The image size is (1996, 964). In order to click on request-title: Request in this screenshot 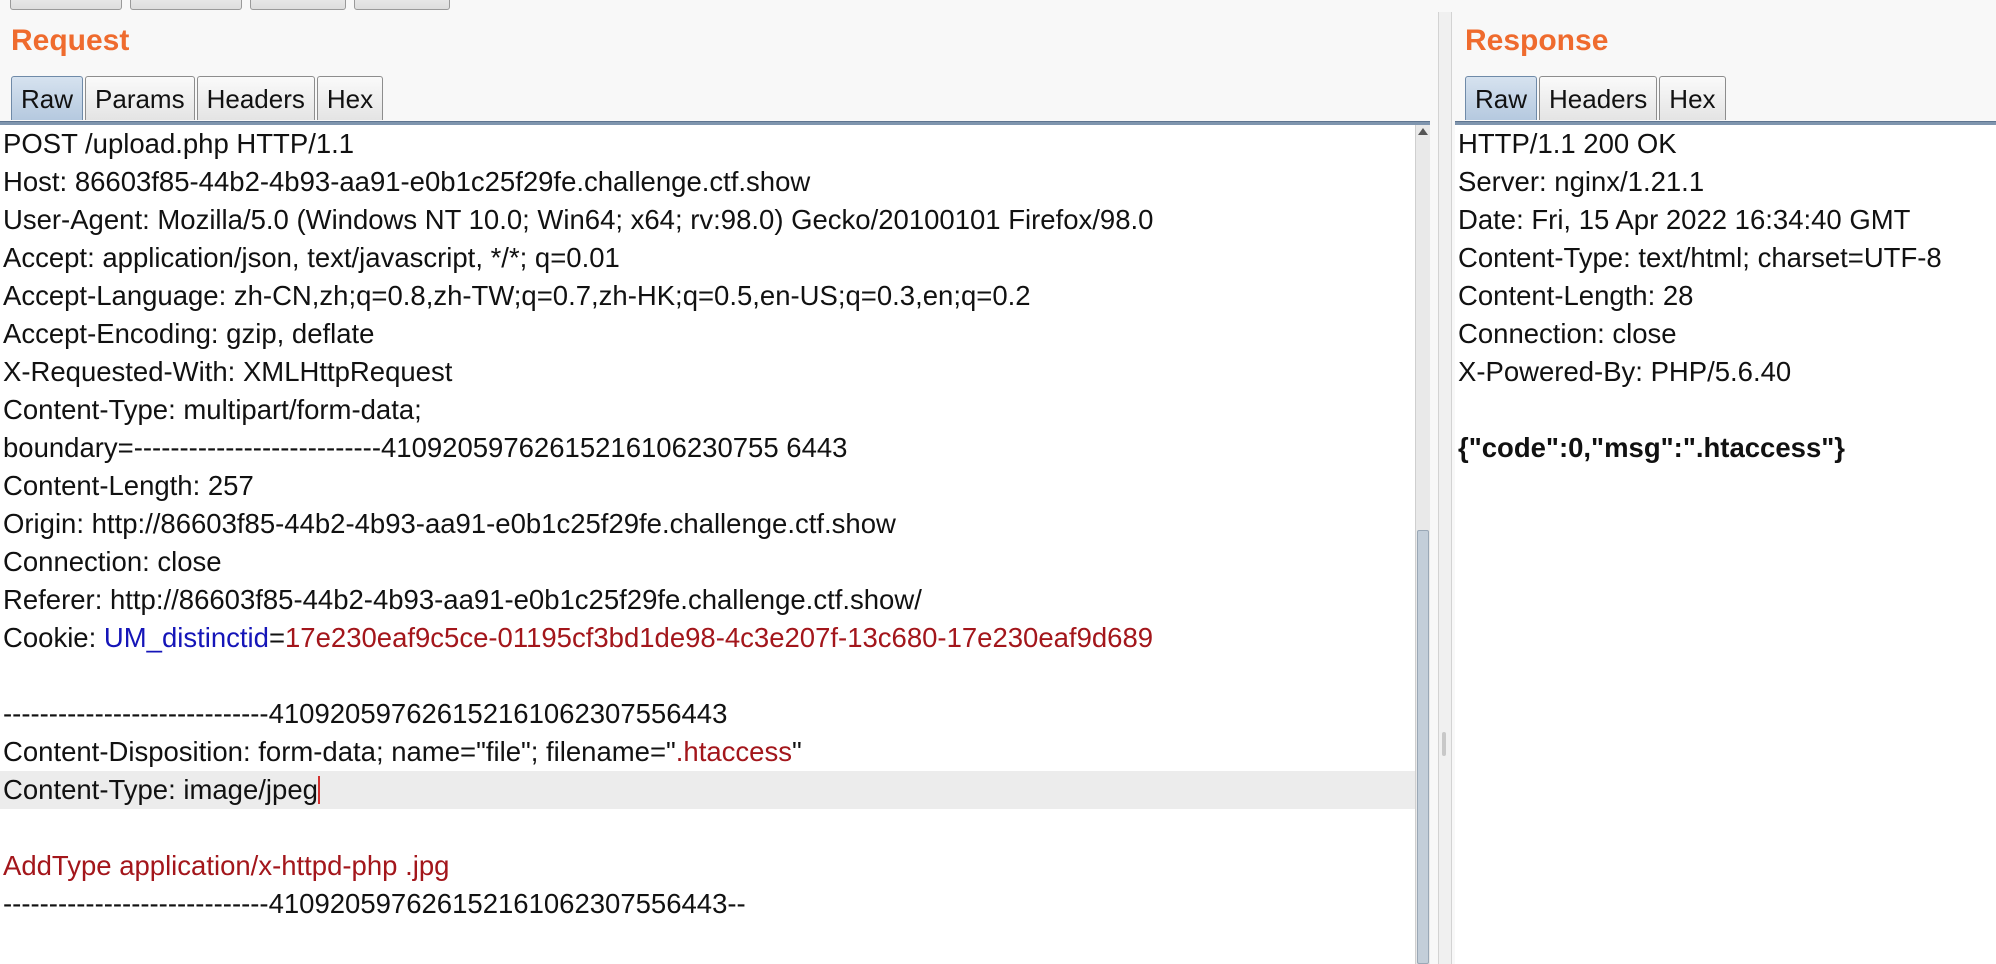, I will do `click(70, 40)`.